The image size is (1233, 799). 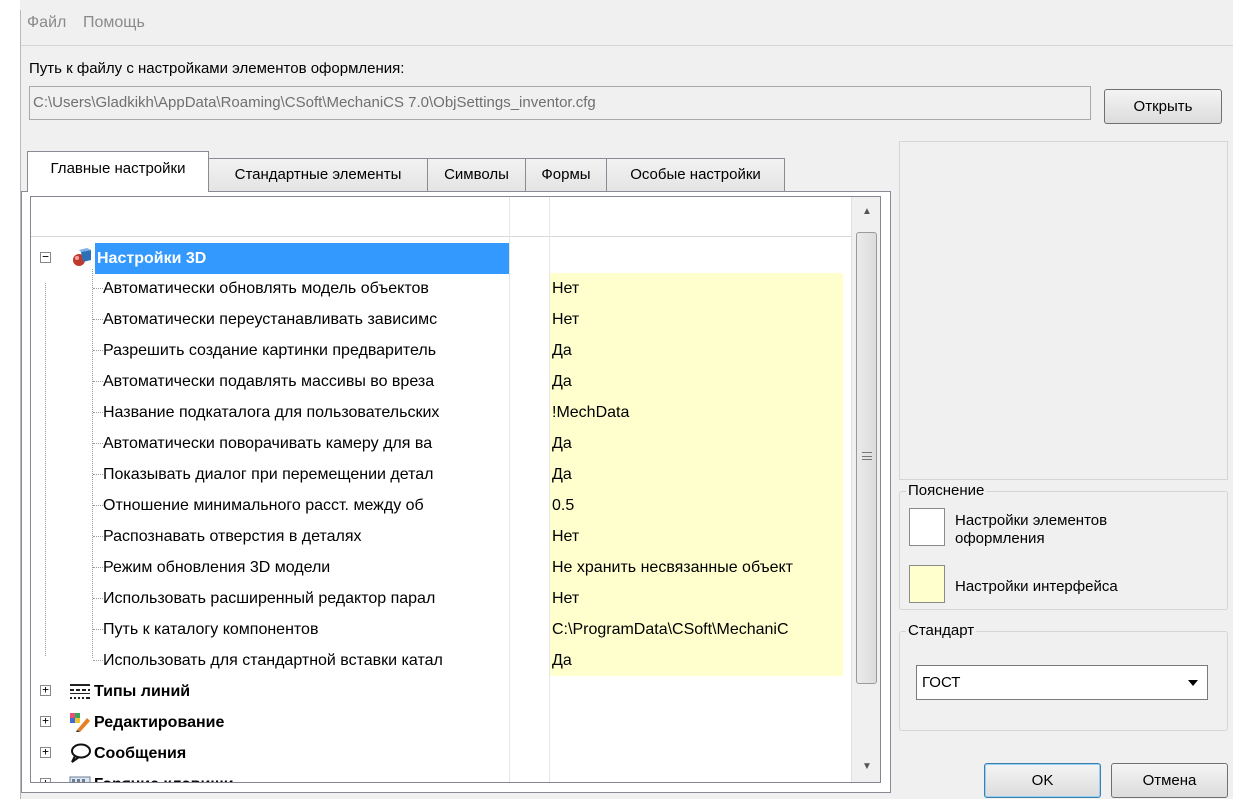 I want to click on group-label: Горячие клавиши, so click(x=301, y=775).